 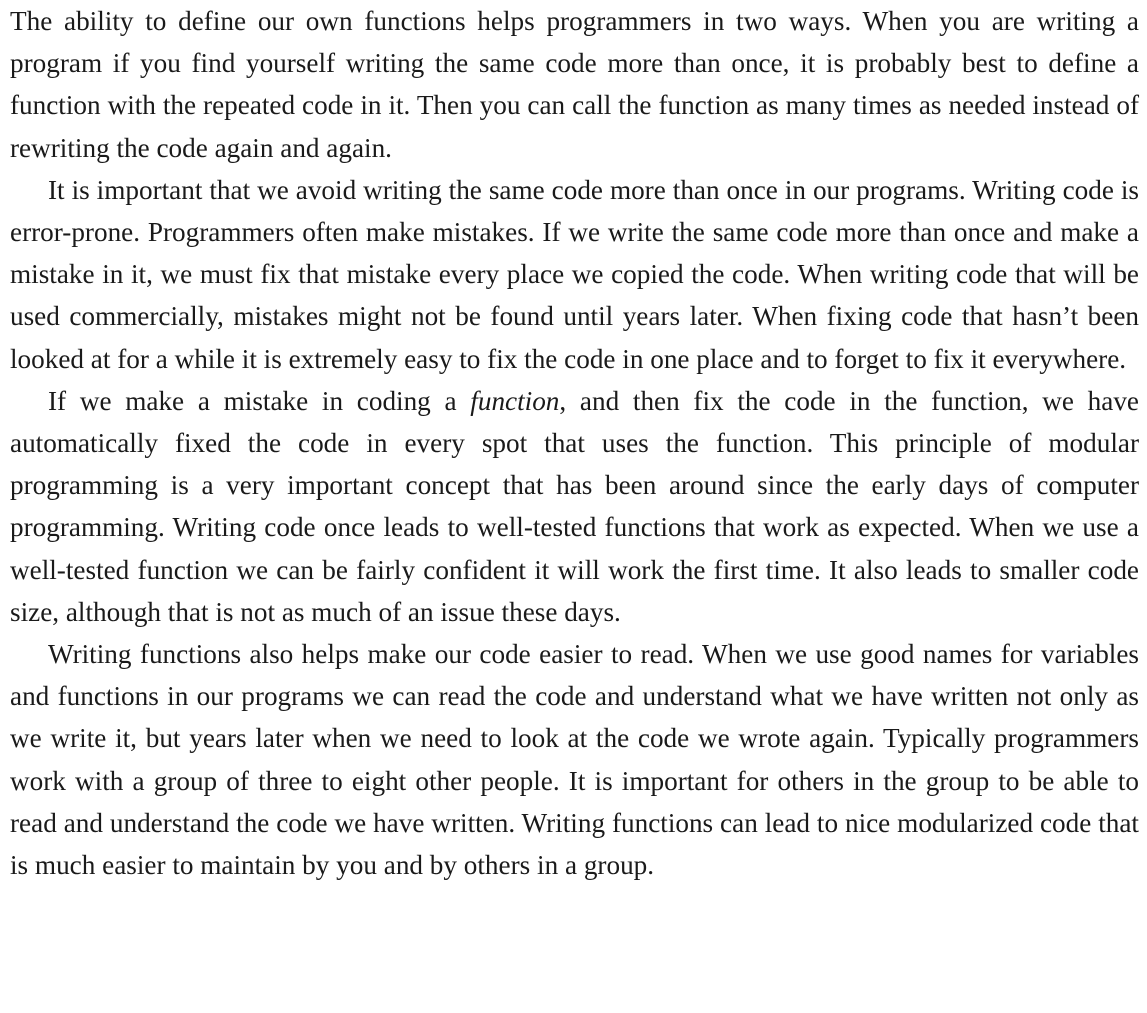 I want to click on emphasized-term: function, so click(x=515, y=400).